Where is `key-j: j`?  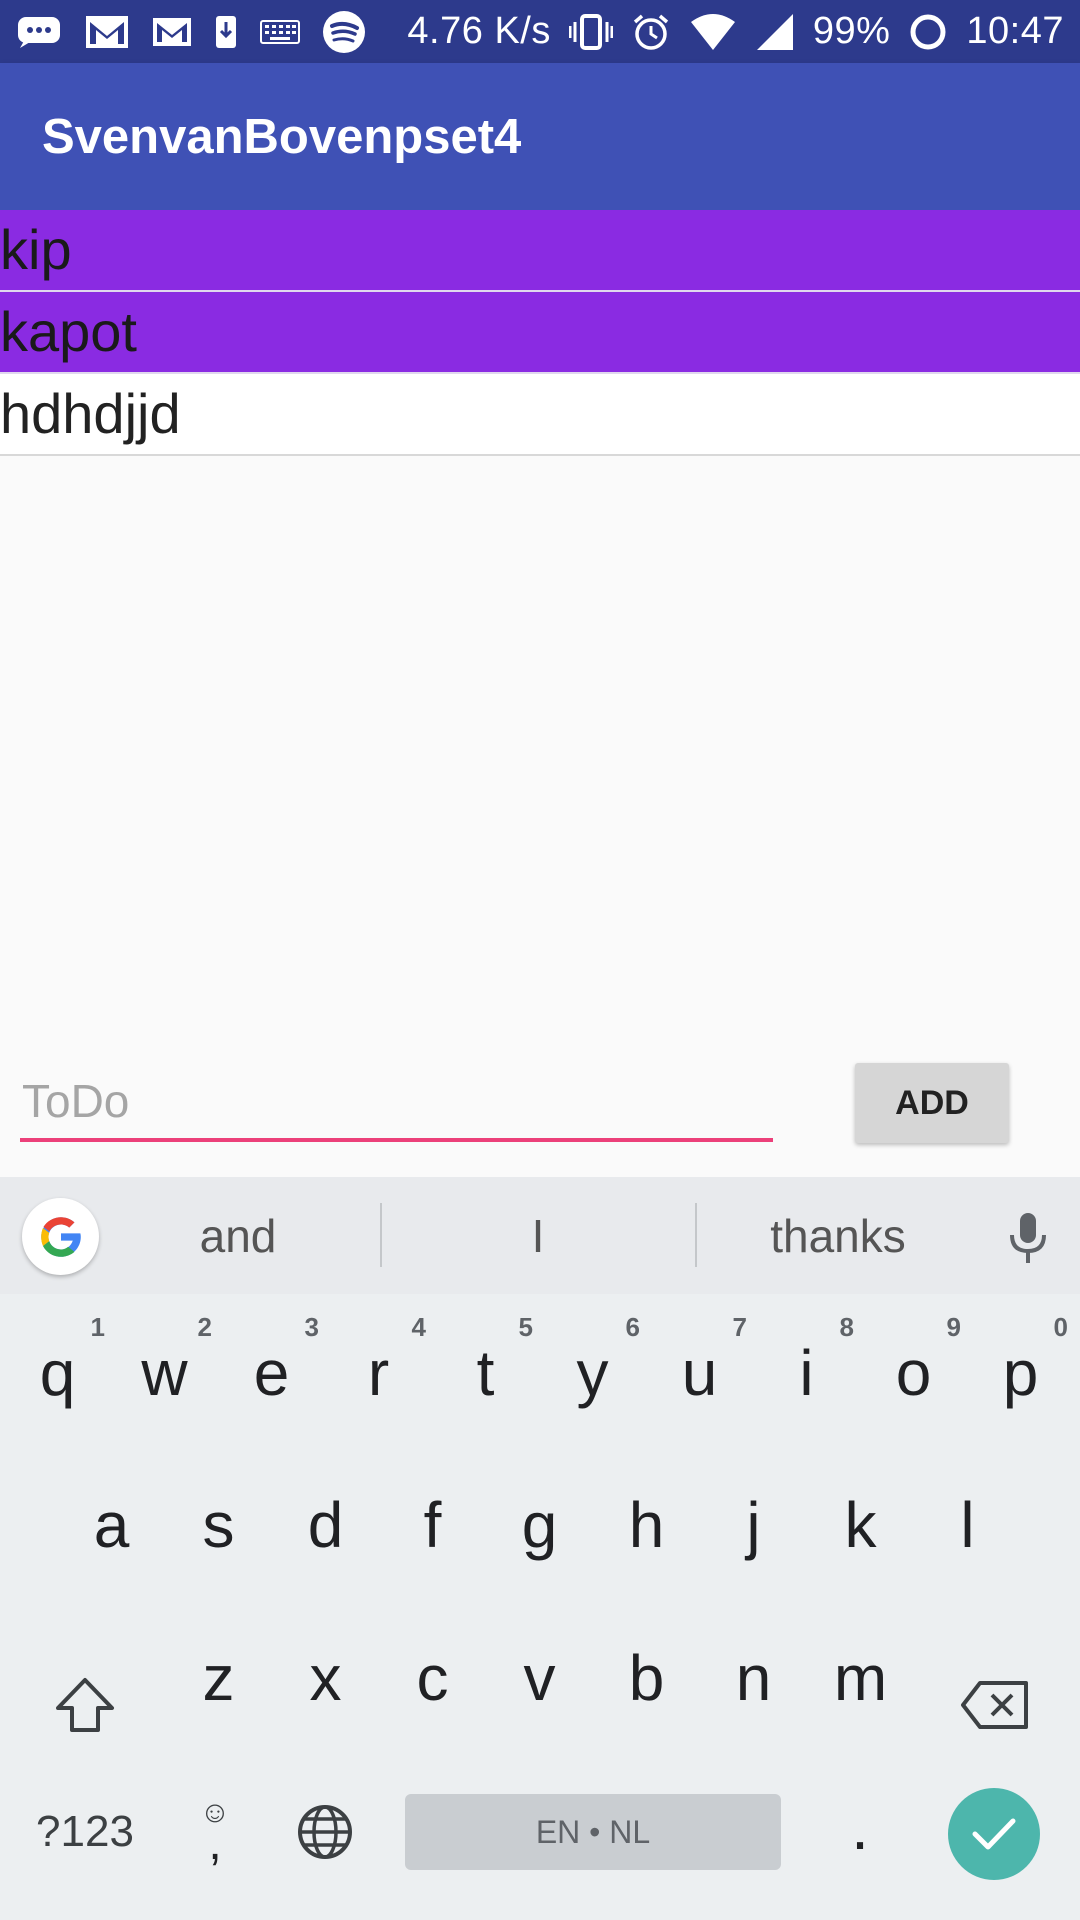 key-j: j is located at coordinates (753, 1525).